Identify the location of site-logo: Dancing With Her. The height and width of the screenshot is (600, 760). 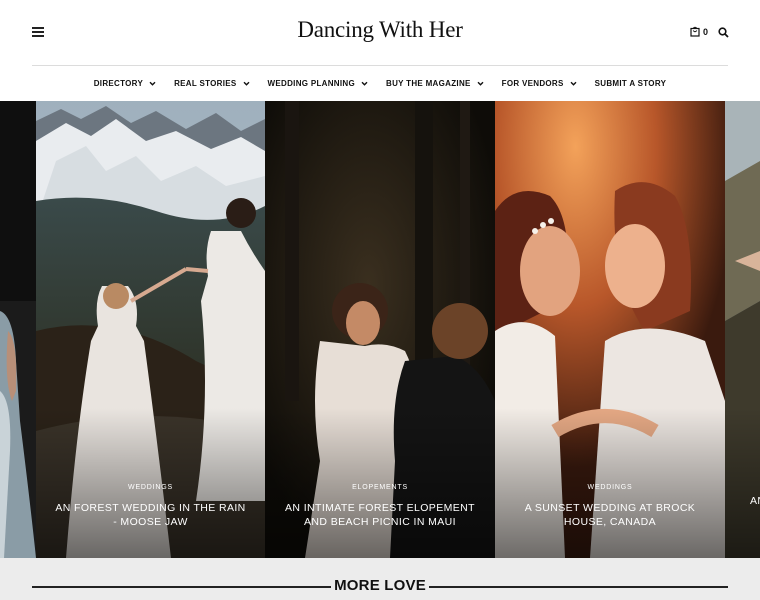
(380, 30).